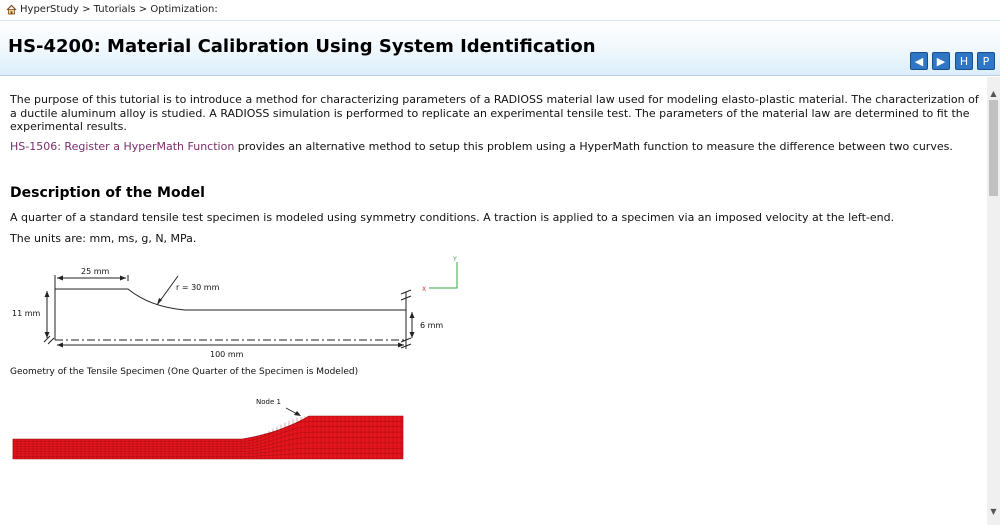 This screenshot has height=525, width=1000. What do you see at coordinates (95, 271) in the screenshot?
I see `dim-length-top-label: 25 mm` at bounding box center [95, 271].